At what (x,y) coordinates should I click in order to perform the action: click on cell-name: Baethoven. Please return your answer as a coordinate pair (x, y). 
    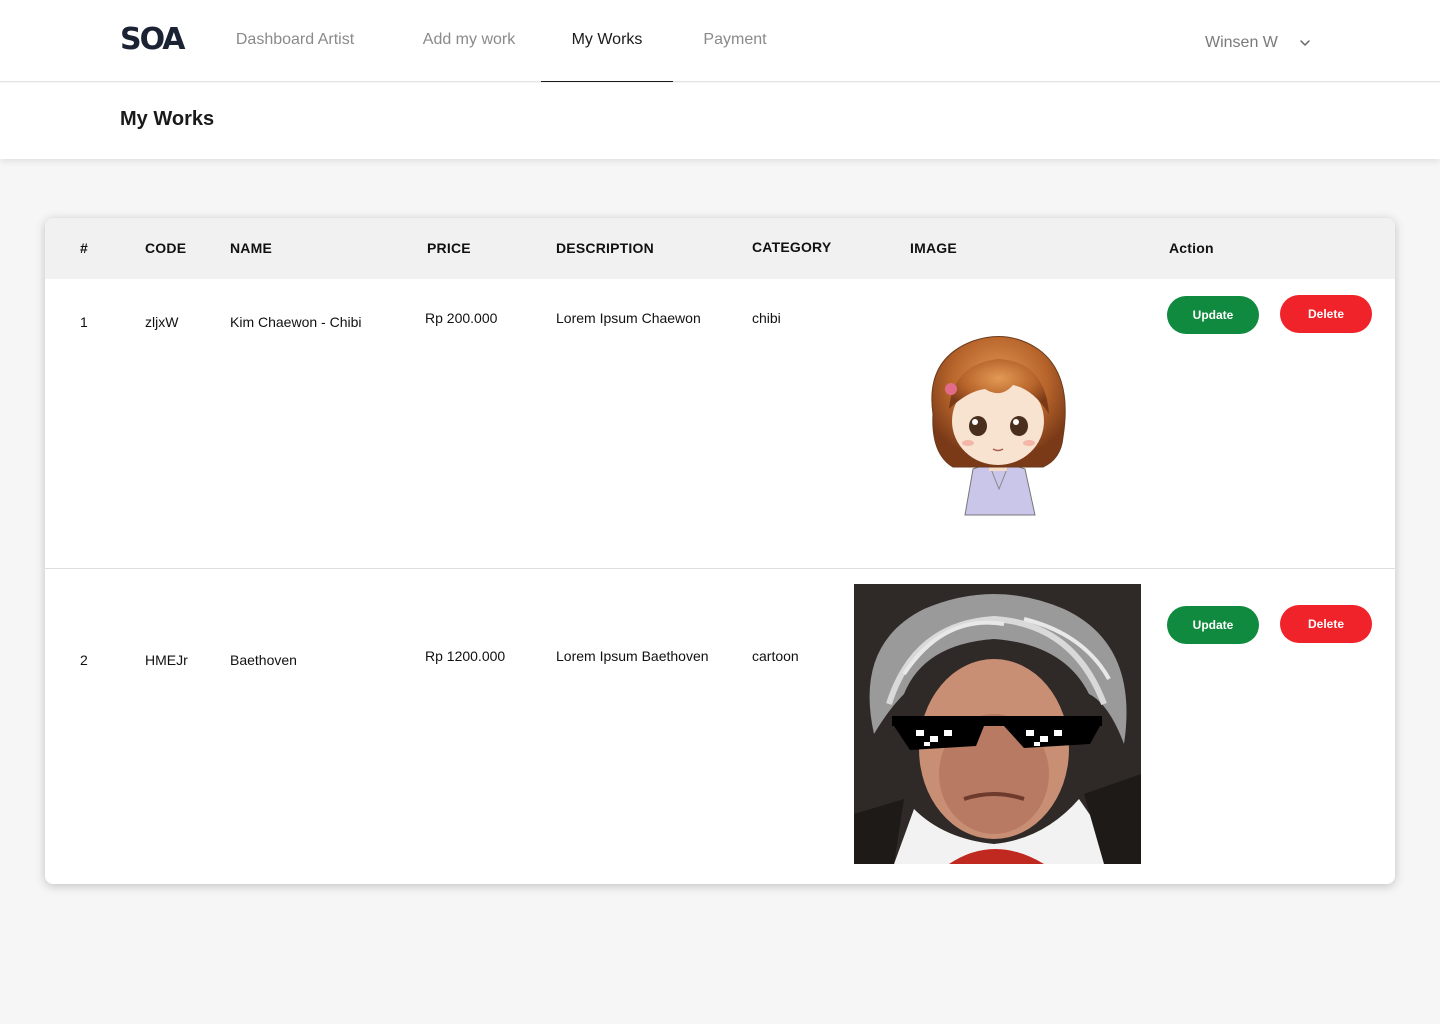
    Looking at the image, I should click on (263, 660).